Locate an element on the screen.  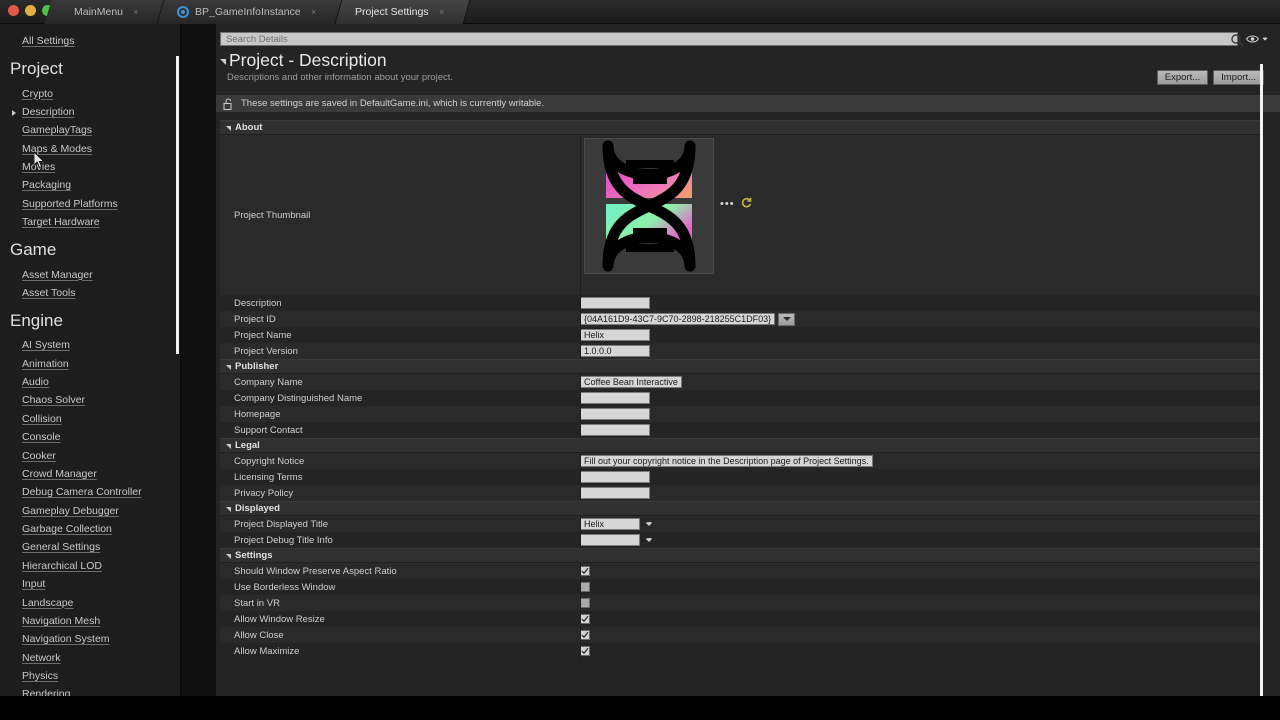
tab-project-settings: Project Settings × is located at coordinates (403, 12).